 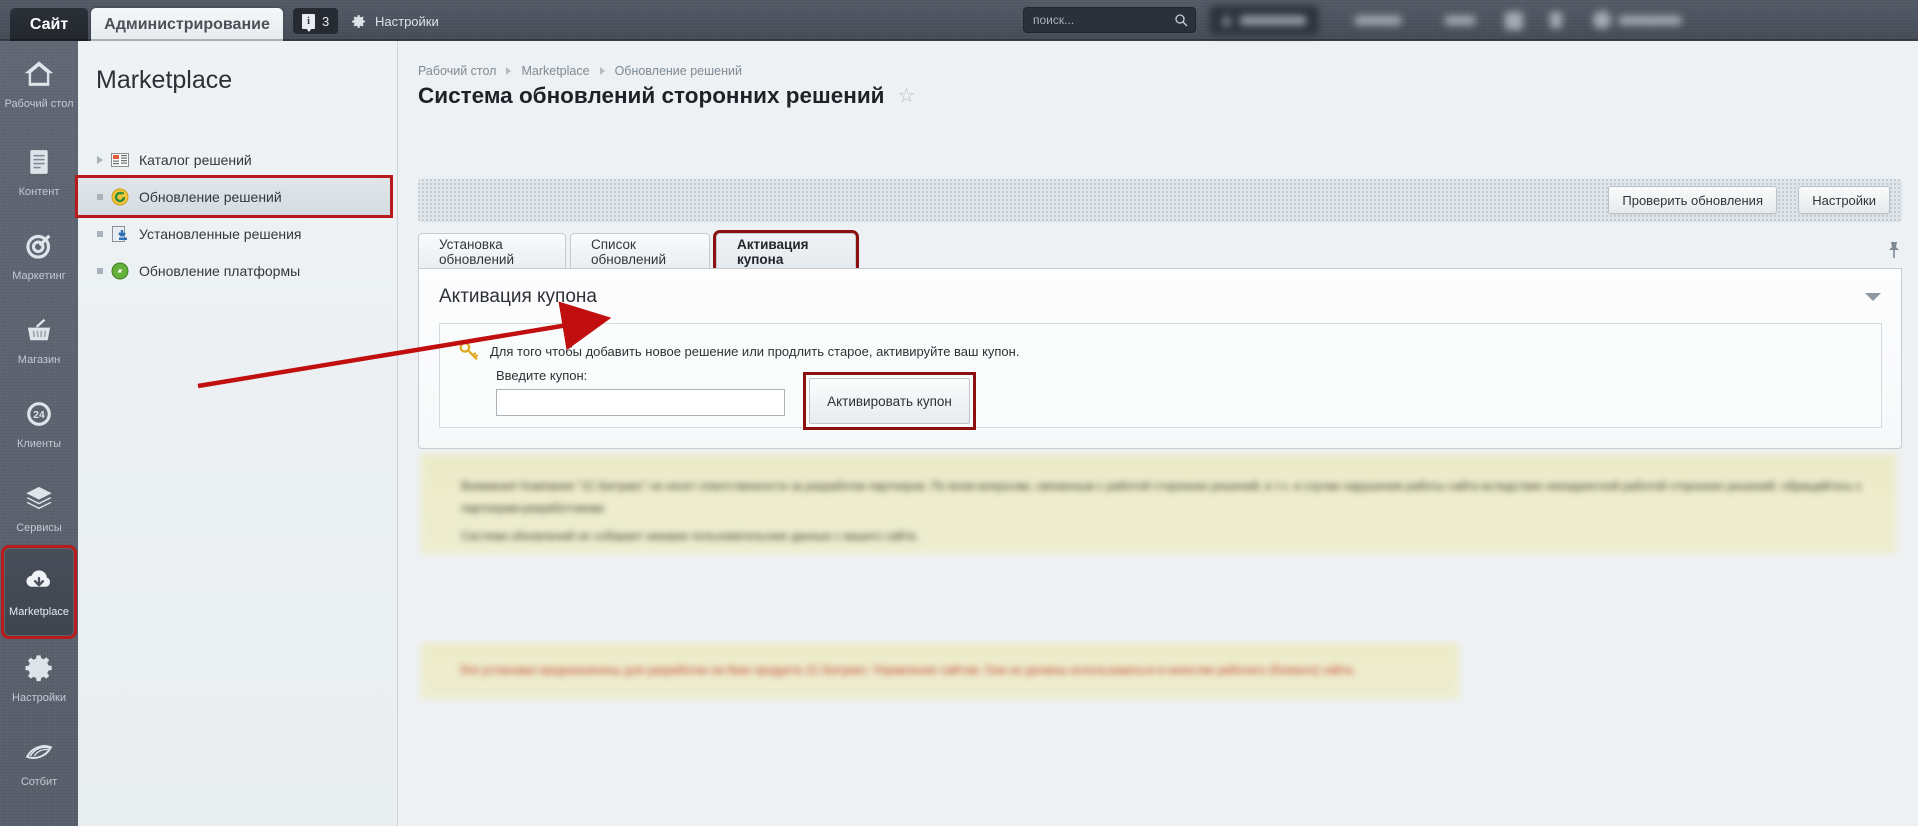 I want to click on svg-text: 24, so click(x=39, y=415).